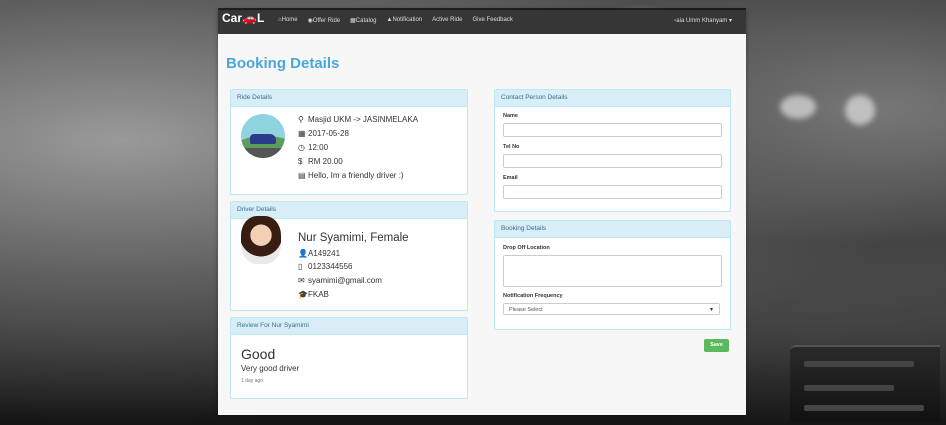 This screenshot has width=946, height=425. What do you see at coordinates (865, 383) in the screenshot?
I see `dashboard-photo-detail` at bounding box center [865, 383].